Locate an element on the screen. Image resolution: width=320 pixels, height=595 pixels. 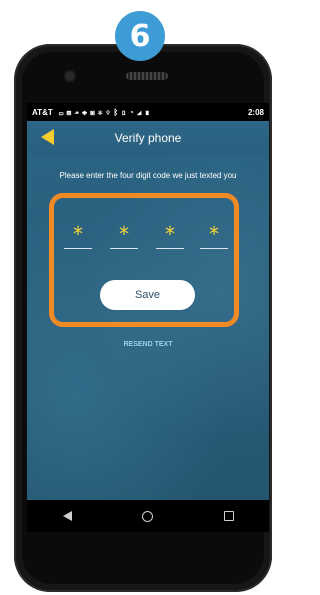
settings-icon: ✻ is located at coordinates (101, 112).